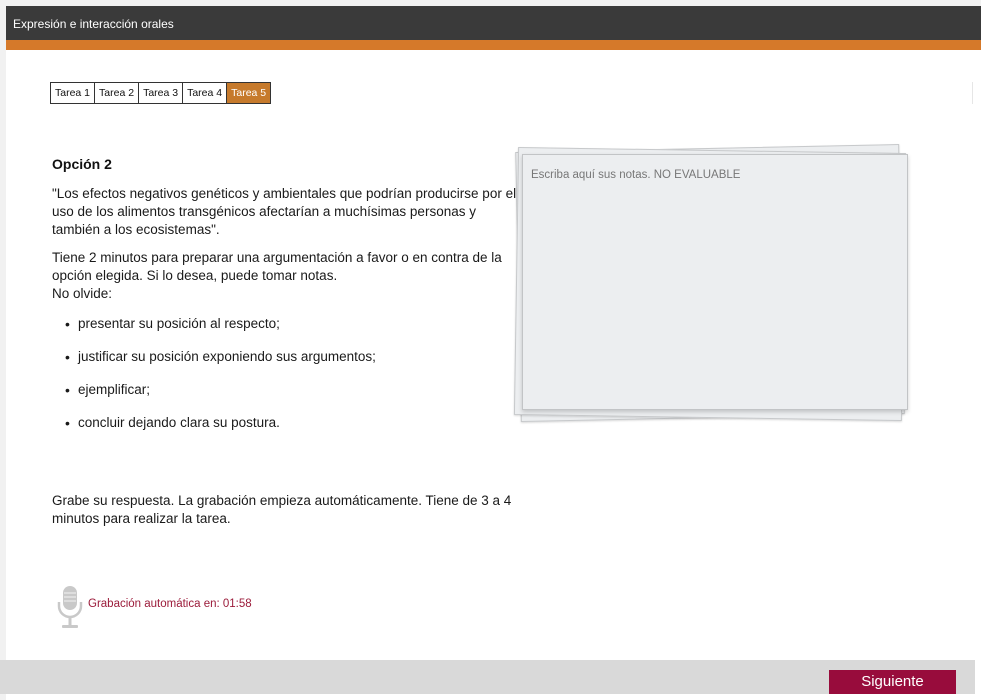 This screenshot has width=981, height=700. I want to click on tab-tarea-1: Tarea 1, so click(73, 93).